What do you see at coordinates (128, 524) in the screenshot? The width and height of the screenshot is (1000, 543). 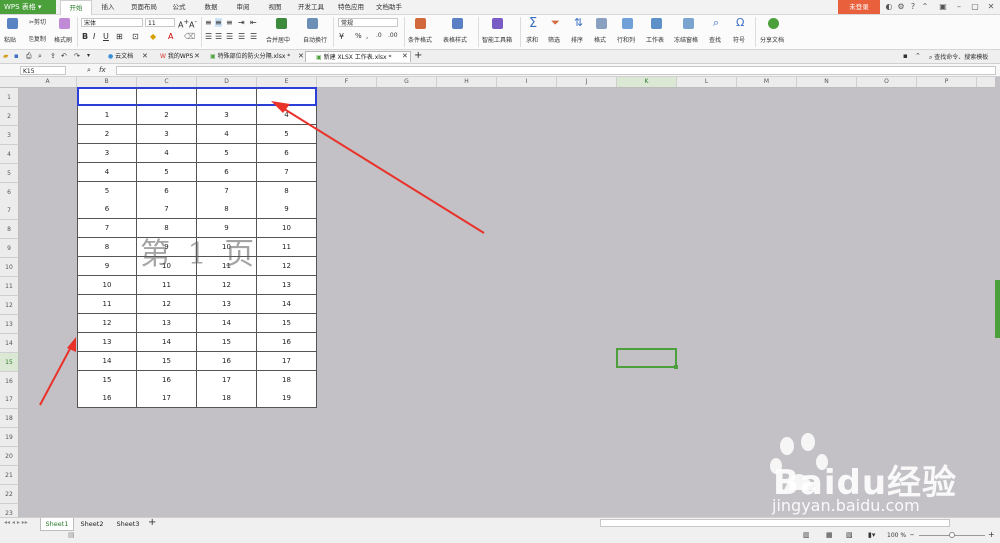 I see `sheet-tab-3: Sheet3` at bounding box center [128, 524].